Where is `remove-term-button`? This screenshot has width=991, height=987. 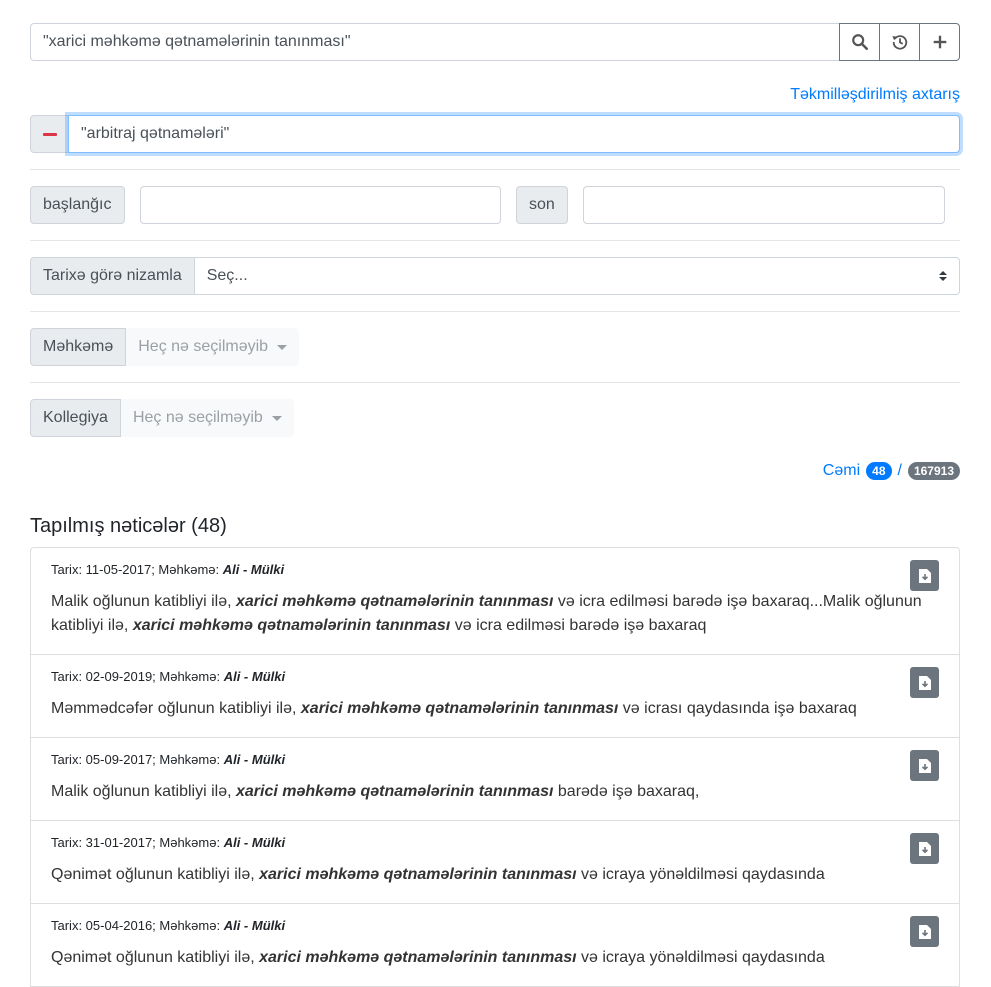
remove-term-button is located at coordinates (49, 134).